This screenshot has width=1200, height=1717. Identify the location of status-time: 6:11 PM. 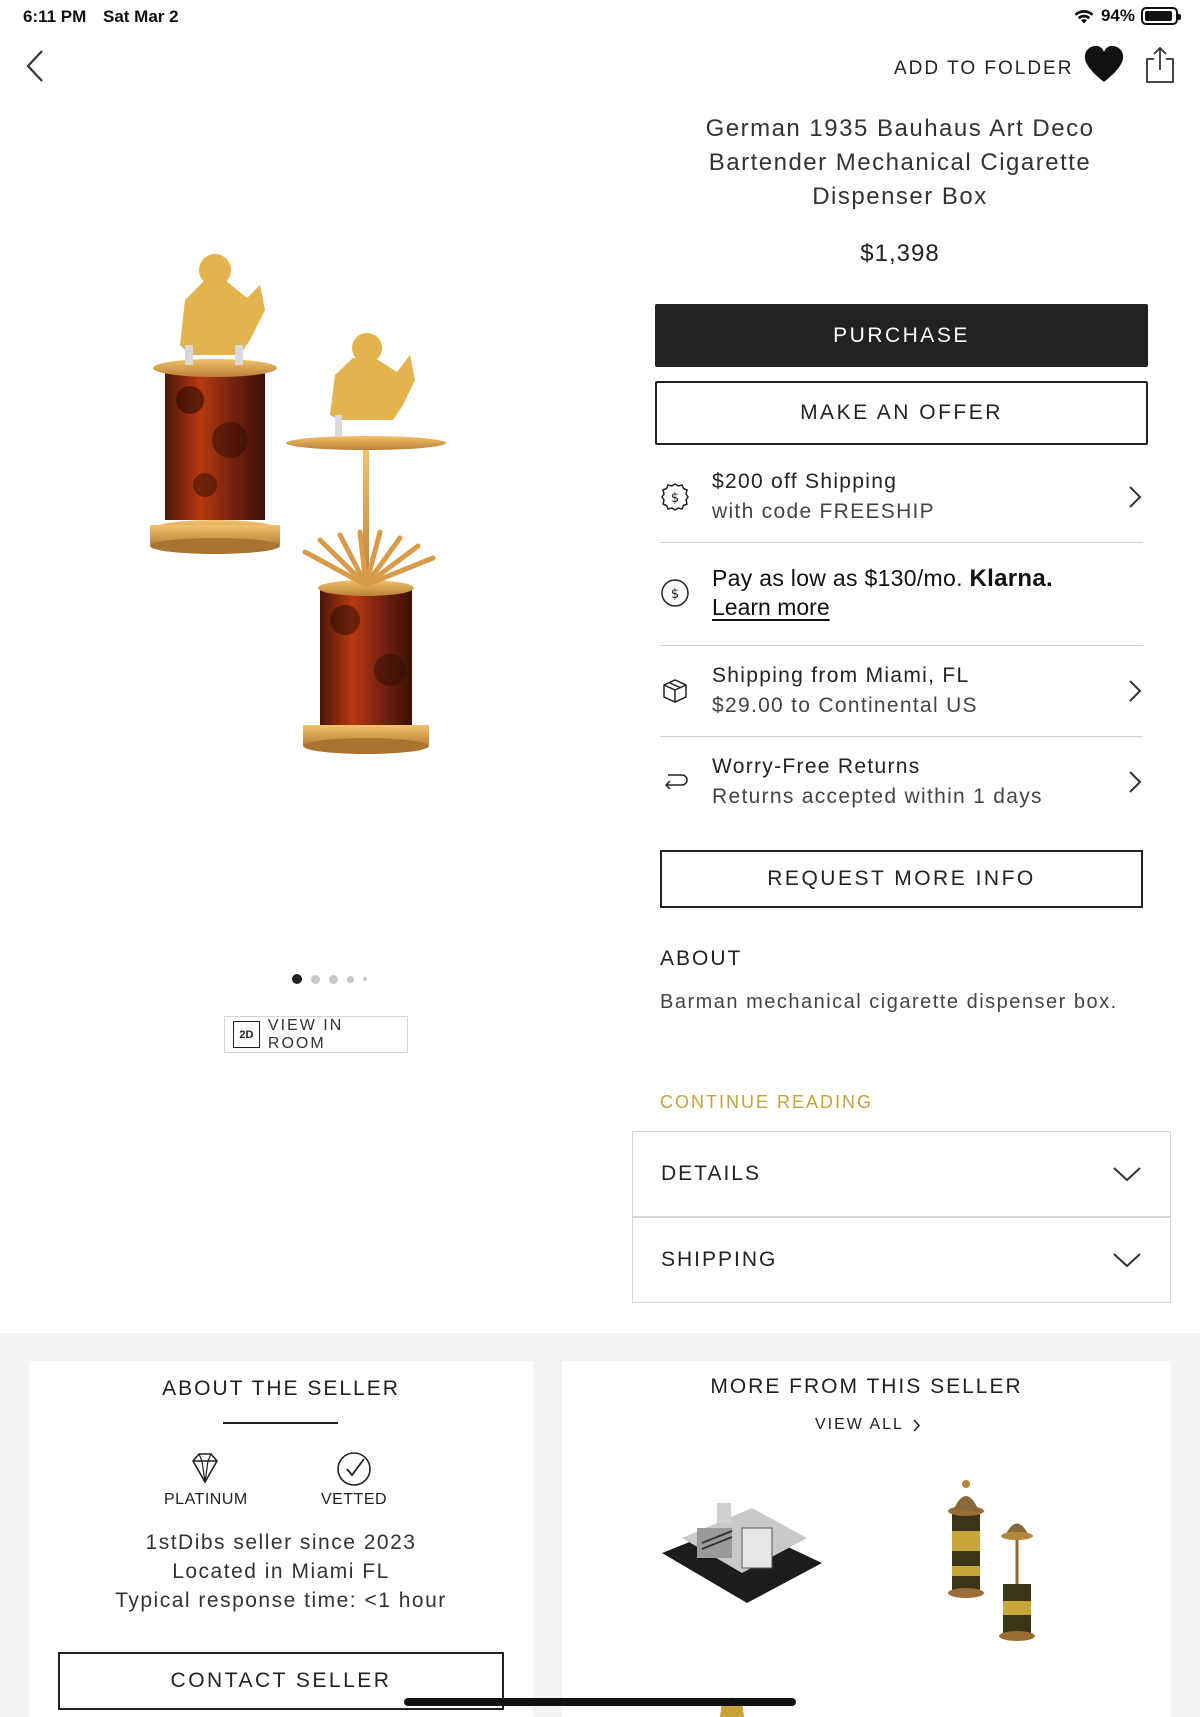
(55, 16).